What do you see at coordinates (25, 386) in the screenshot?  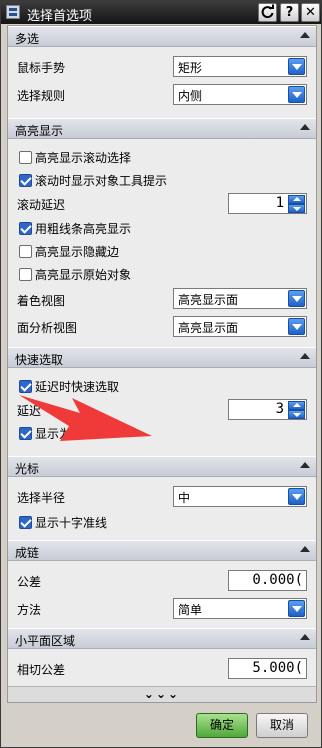 I see `delay-pick-checkbox` at bounding box center [25, 386].